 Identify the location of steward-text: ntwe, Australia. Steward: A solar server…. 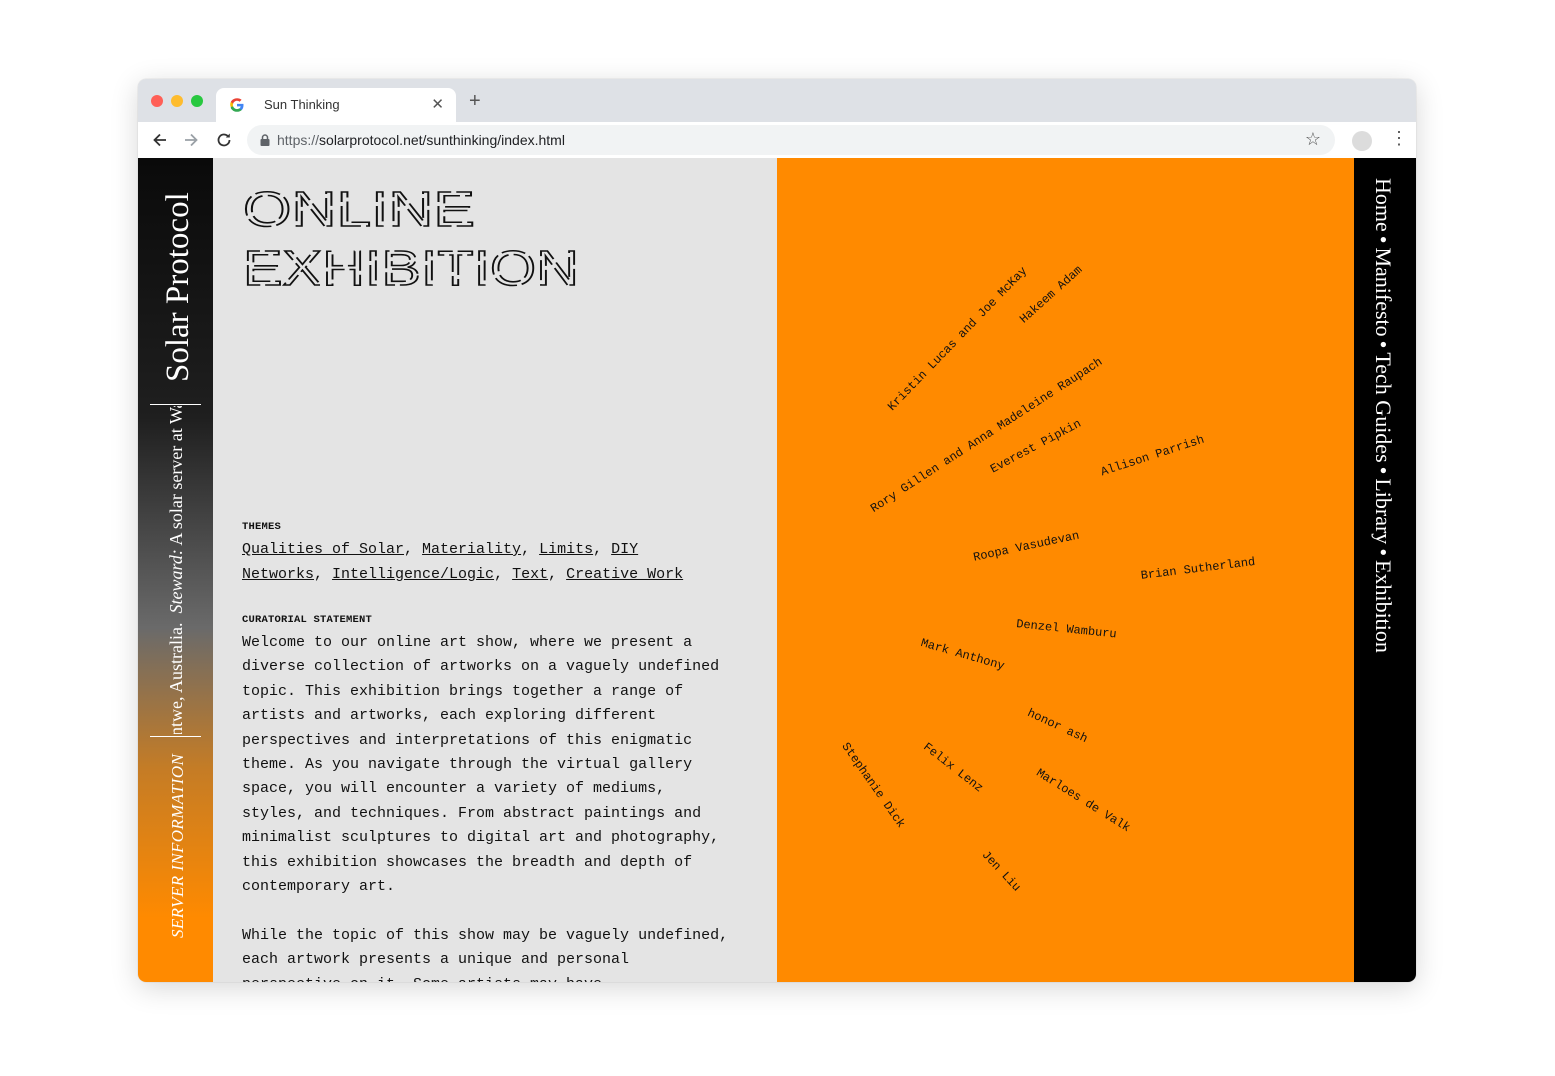
(176, 570).